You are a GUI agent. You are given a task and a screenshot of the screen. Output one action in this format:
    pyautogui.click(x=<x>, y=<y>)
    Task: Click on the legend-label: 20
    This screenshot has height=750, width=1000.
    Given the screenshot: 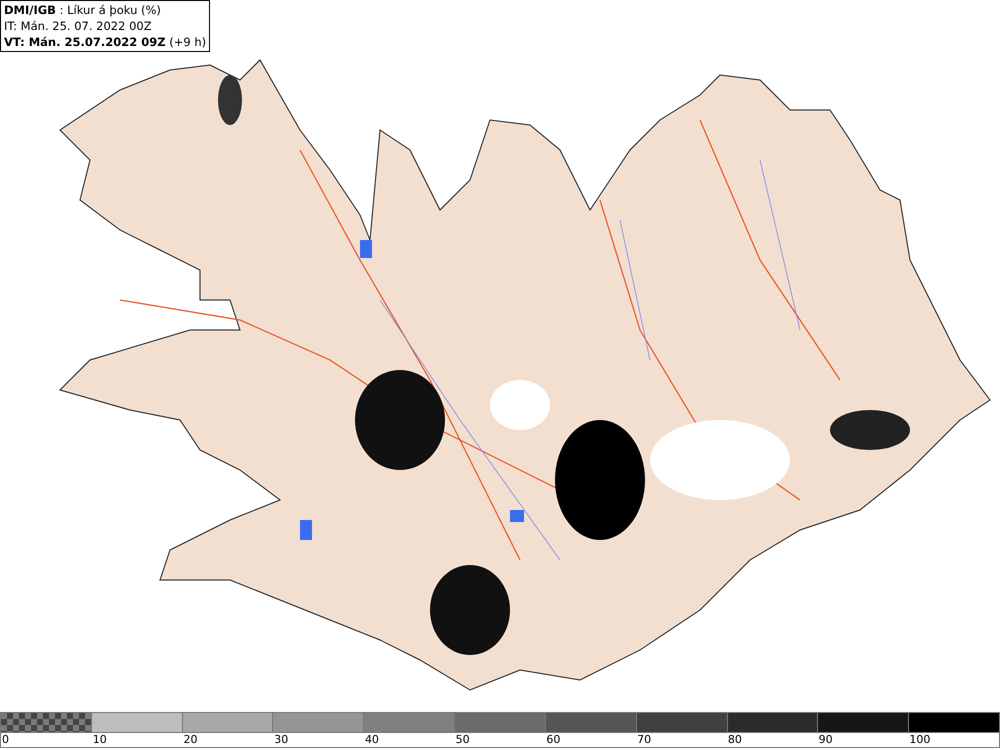 What is the action you would take?
    pyautogui.click(x=190, y=739)
    